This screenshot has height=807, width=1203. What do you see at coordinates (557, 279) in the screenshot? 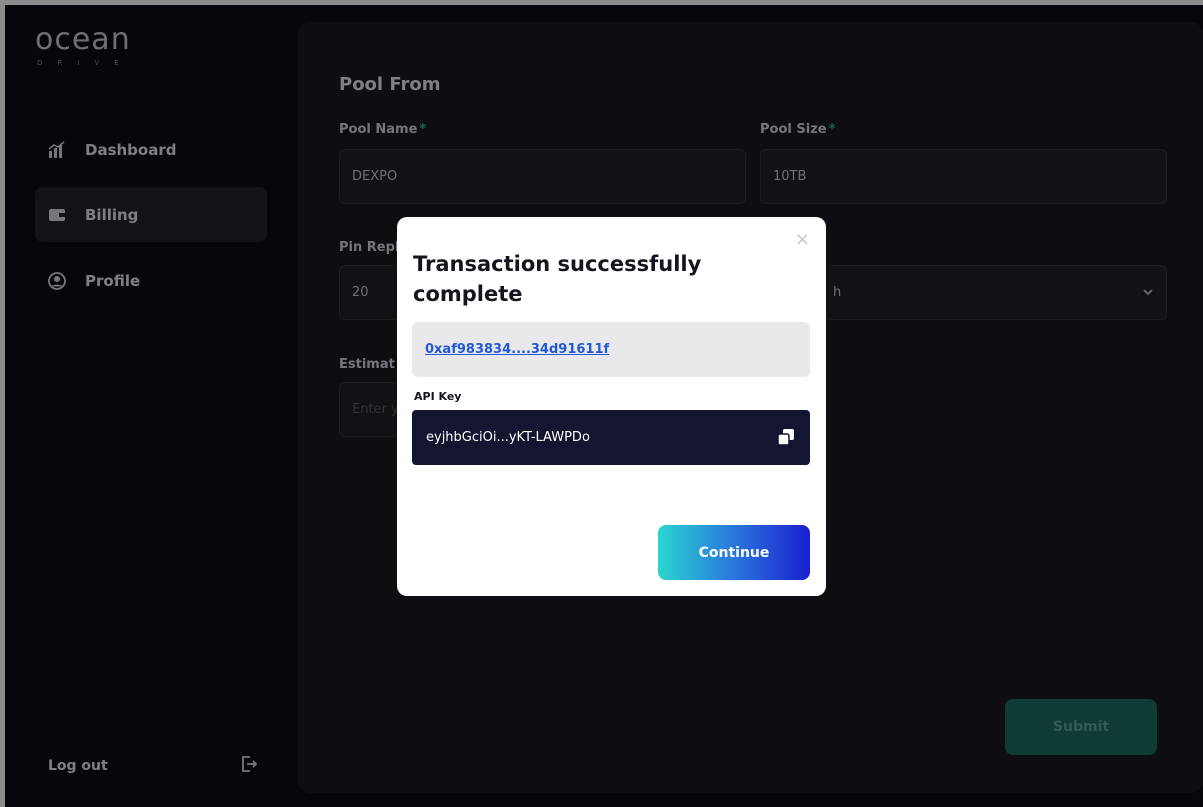
I see `modal-title: Transaction successfully complete` at bounding box center [557, 279].